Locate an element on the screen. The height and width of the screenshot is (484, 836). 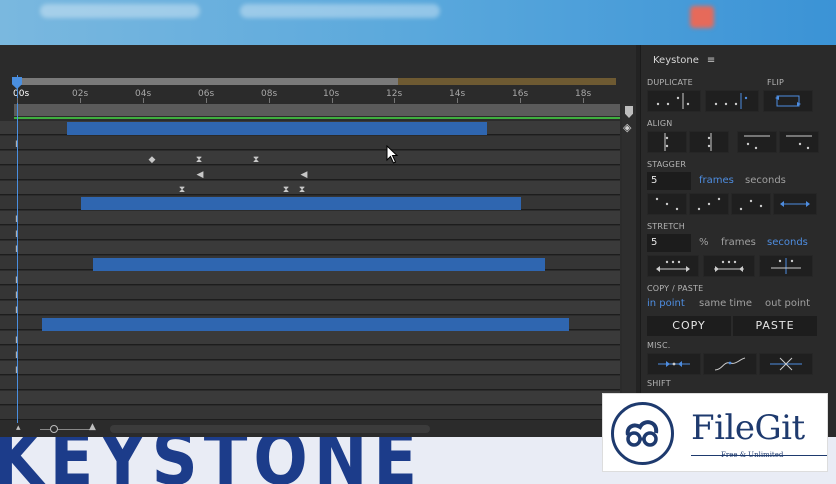
flip-button is located at coordinates (788, 101).